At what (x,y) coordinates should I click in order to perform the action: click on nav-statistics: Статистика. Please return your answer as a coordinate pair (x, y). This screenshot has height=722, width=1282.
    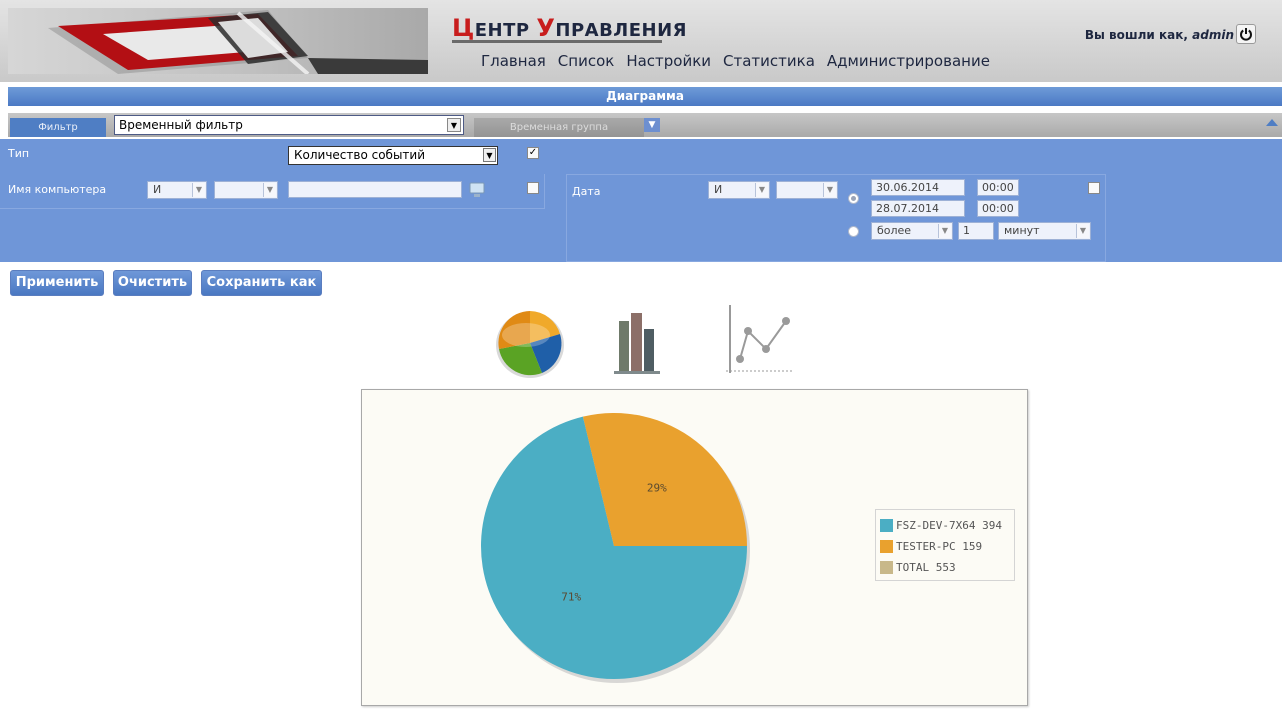
    Looking at the image, I should click on (769, 61).